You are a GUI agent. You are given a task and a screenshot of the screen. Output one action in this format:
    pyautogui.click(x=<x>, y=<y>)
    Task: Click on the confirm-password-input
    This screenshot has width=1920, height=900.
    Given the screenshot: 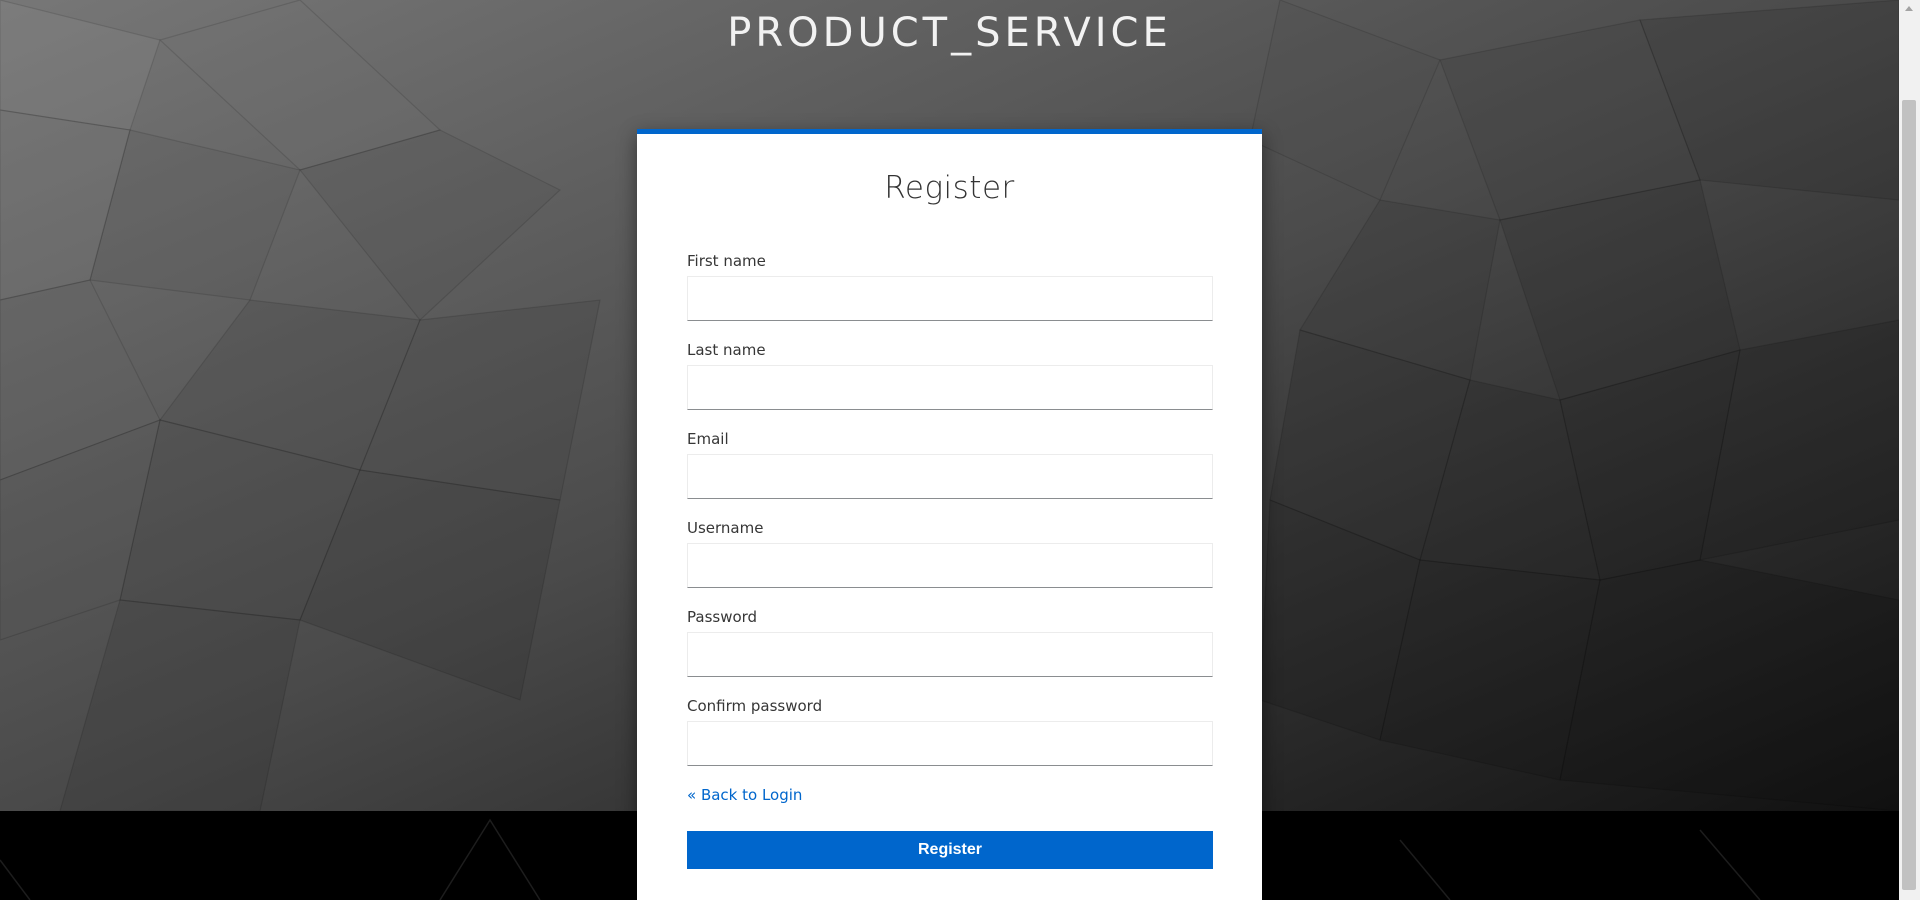 What is the action you would take?
    pyautogui.click(x=950, y=743)
    